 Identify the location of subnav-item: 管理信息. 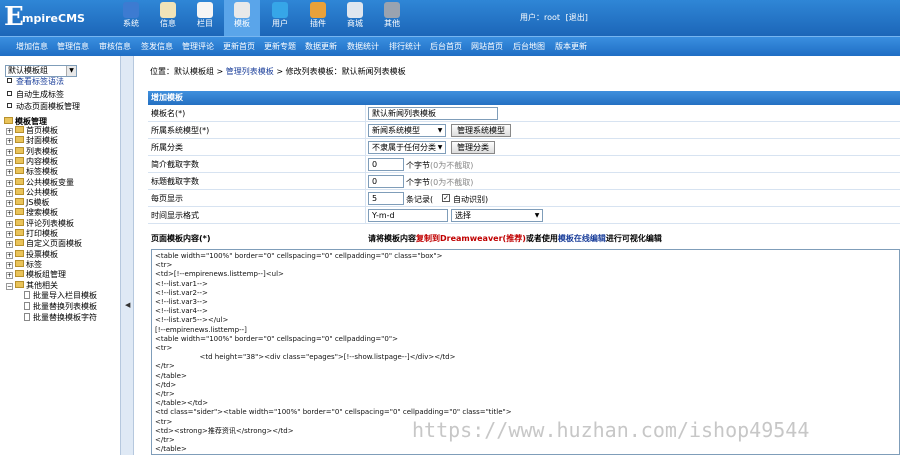
(73, 46).